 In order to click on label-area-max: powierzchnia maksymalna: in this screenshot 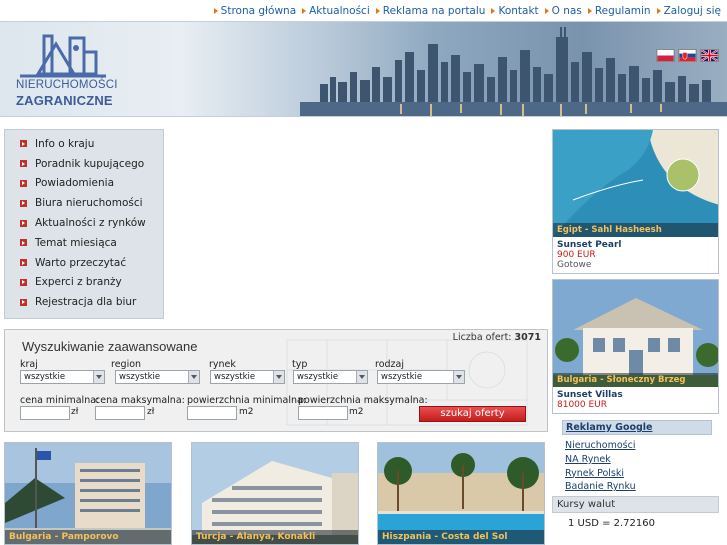, I will do `click(363, 400)`.